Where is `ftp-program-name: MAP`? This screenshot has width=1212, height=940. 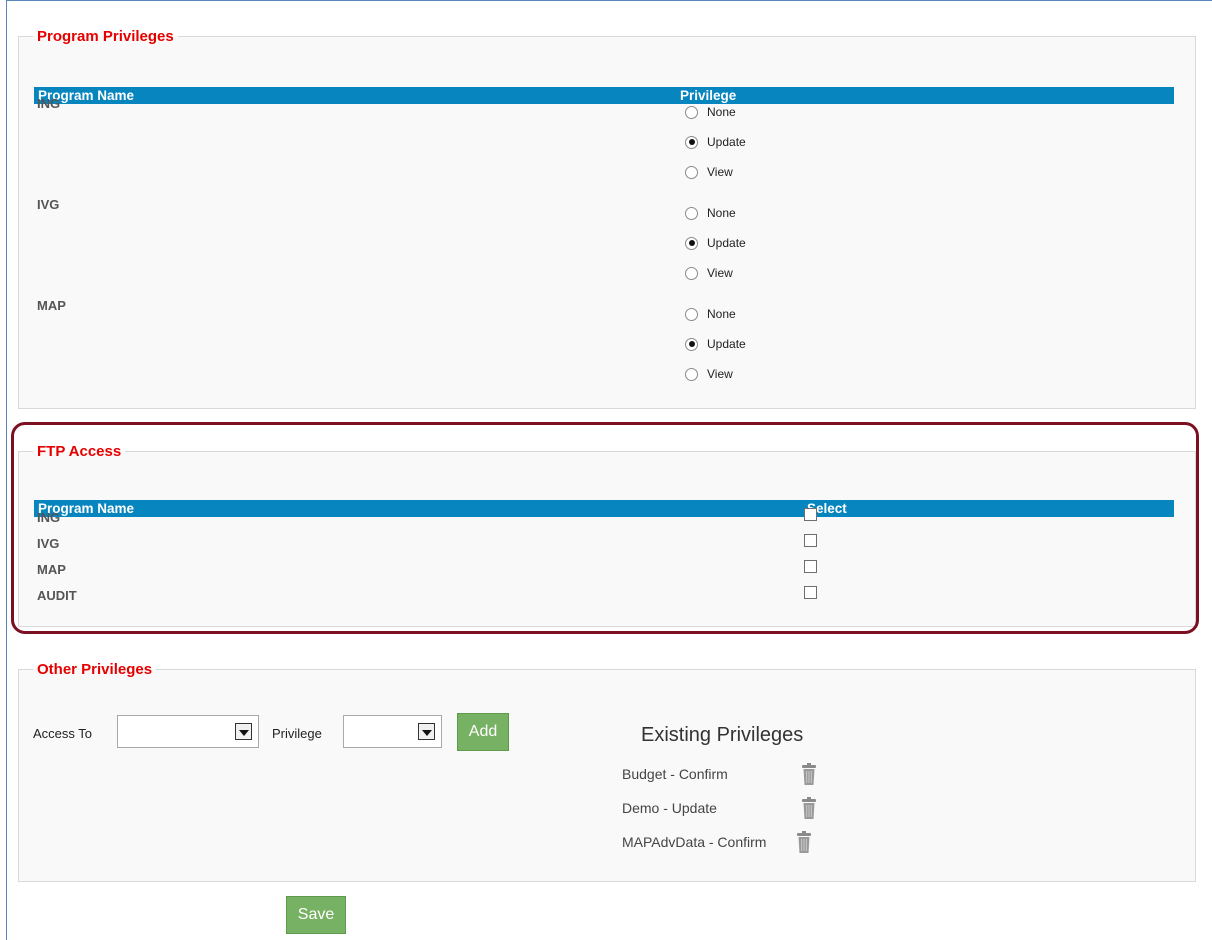 ftp-program-name: MAP is located at coordinates (51, 569).